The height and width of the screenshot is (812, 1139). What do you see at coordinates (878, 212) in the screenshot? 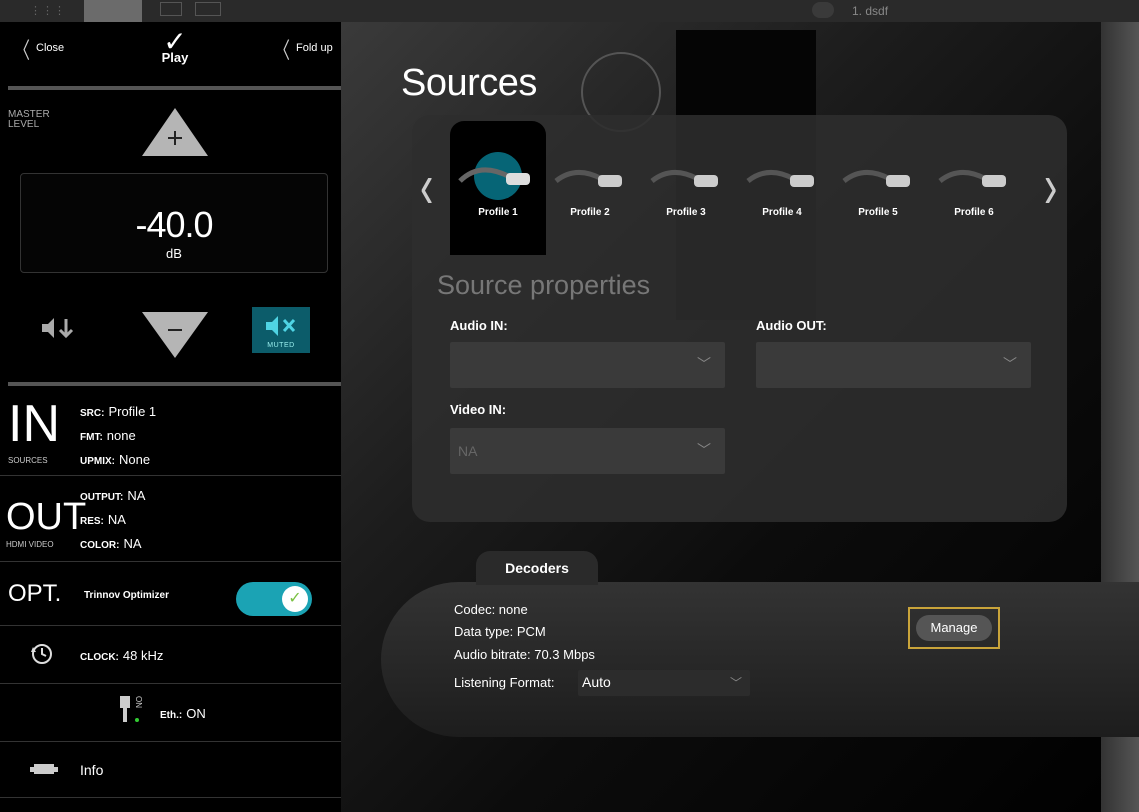
I see `profile-label: Profile 5` at bounding box center [878, 212].